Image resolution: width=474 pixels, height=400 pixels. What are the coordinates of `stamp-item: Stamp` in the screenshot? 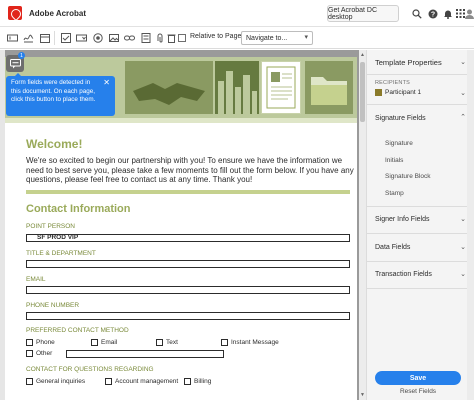 It's located at (394, 193).